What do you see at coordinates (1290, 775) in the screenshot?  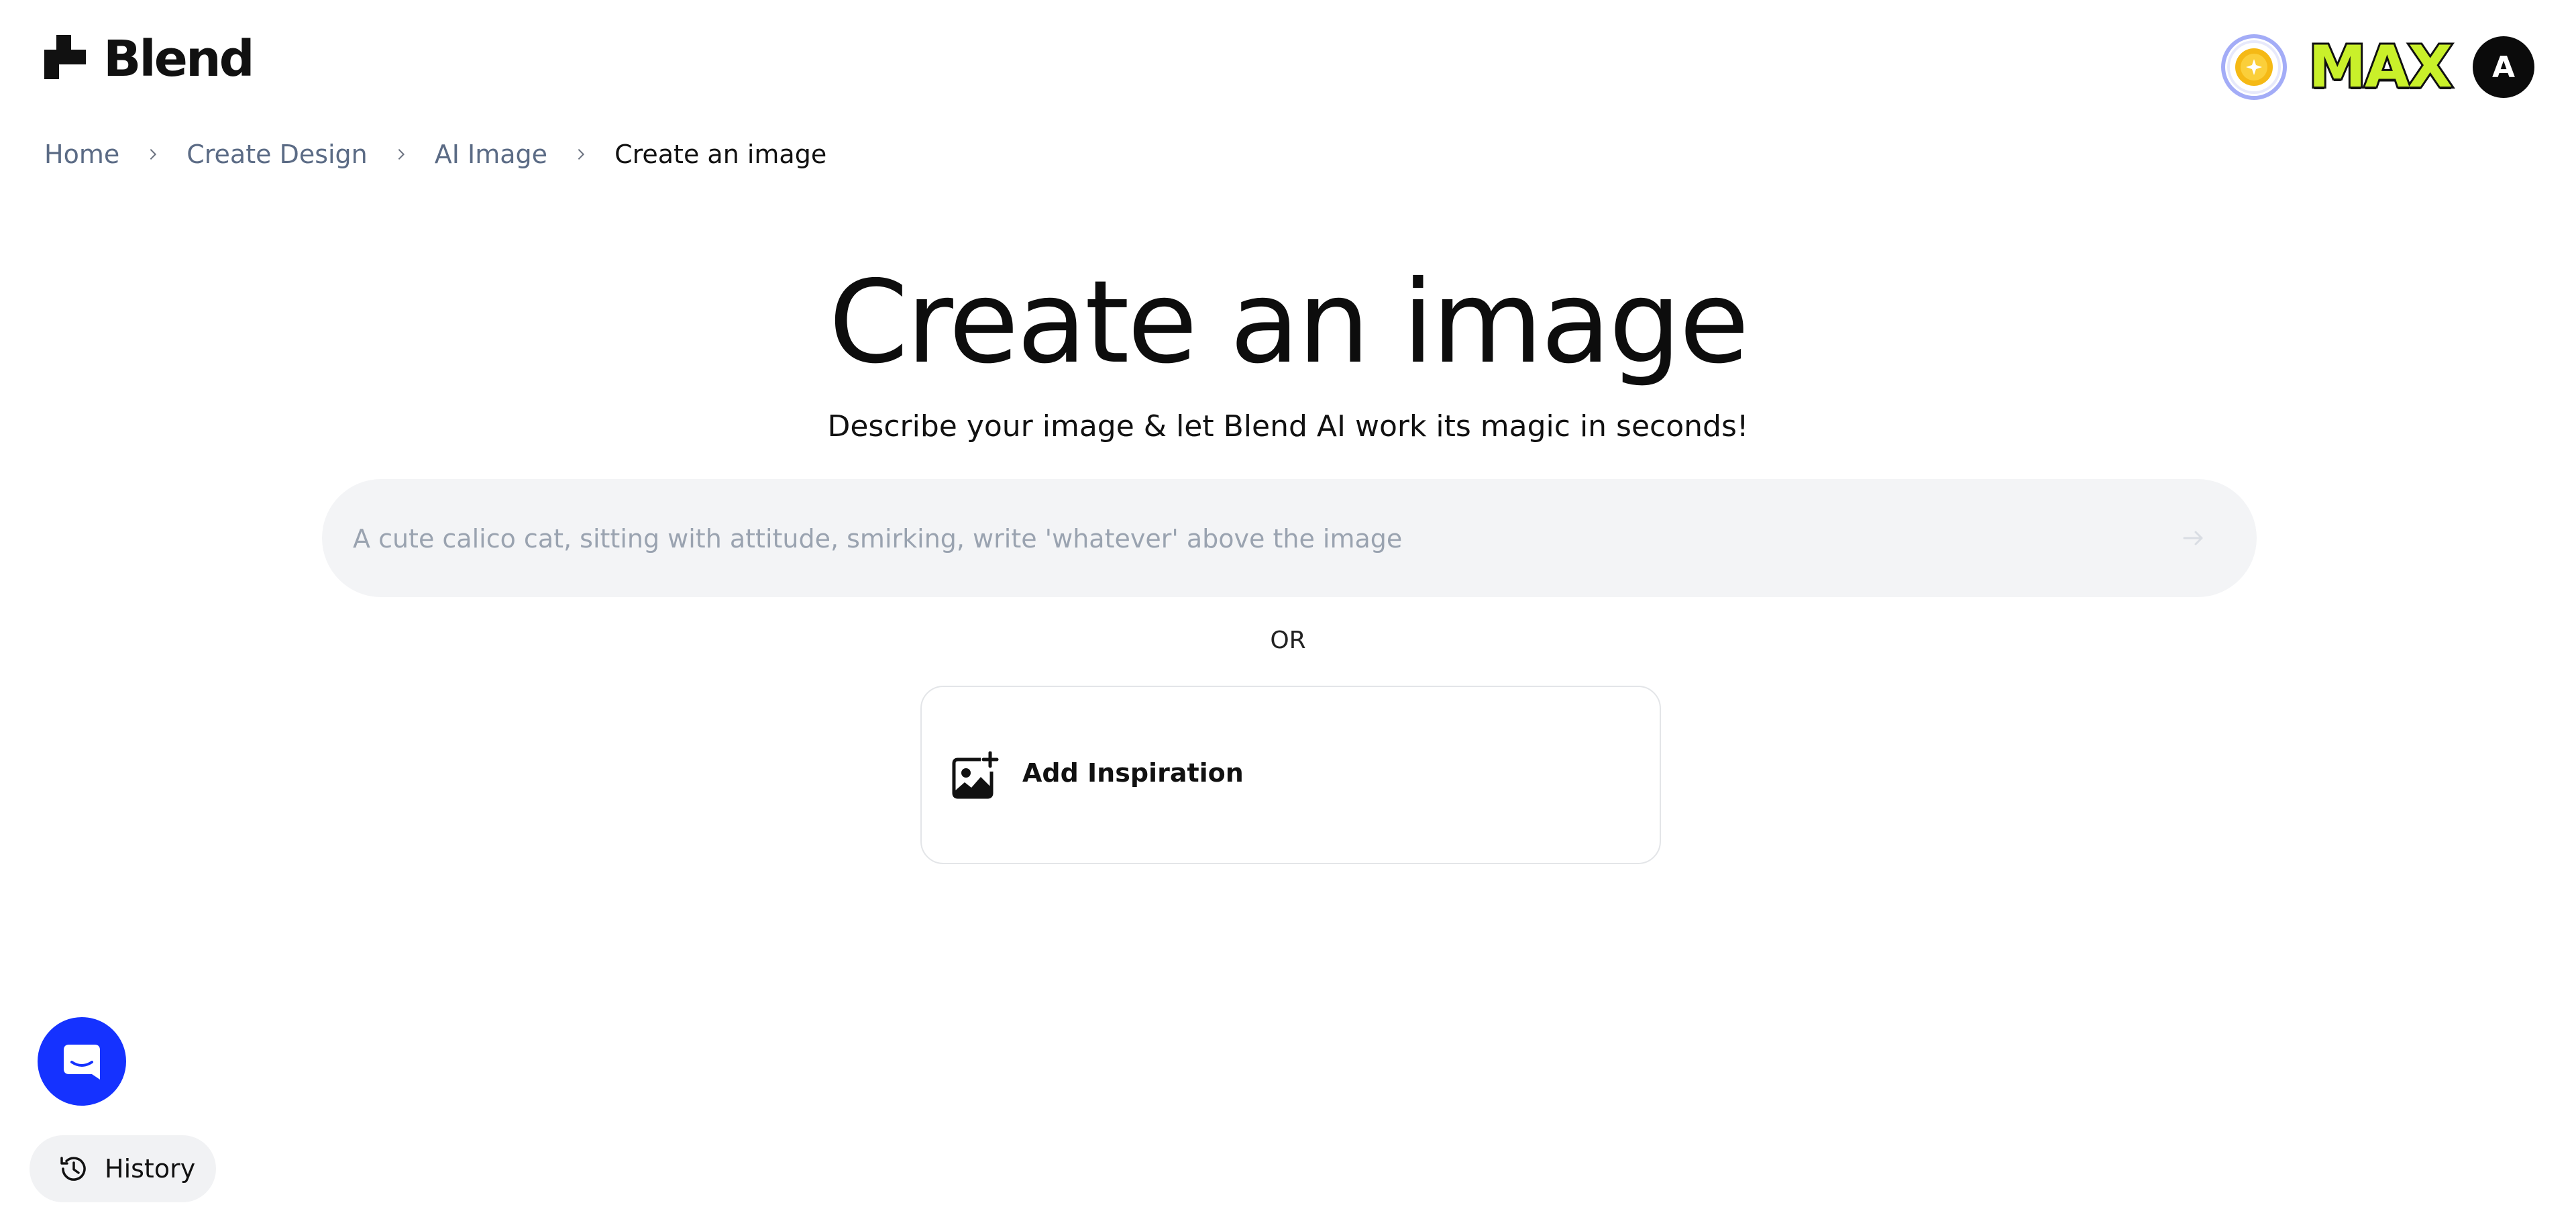 I see `add-inspiration-button: Add Inspiration` at bounding box center [1290, 775].